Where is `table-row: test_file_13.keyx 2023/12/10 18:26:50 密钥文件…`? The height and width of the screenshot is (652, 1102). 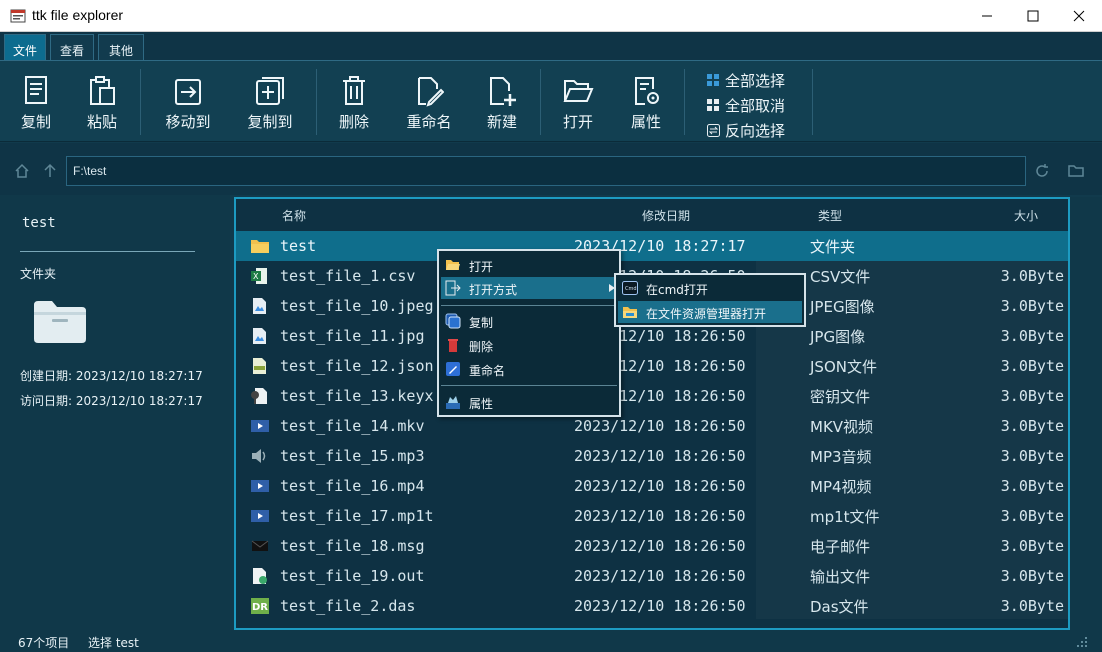 table-row: test_file_13.keyx 2023/12/10 18:26:50 密钥文件… is located at coordinates (652, 396).